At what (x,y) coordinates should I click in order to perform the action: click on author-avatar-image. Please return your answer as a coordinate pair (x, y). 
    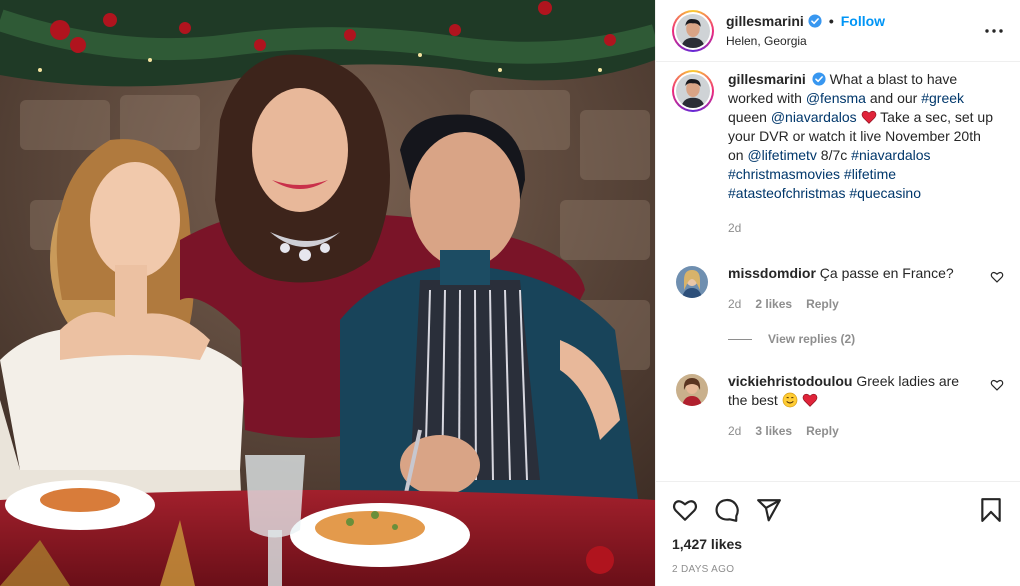
    Looking at the image, I should click on (693, 30).